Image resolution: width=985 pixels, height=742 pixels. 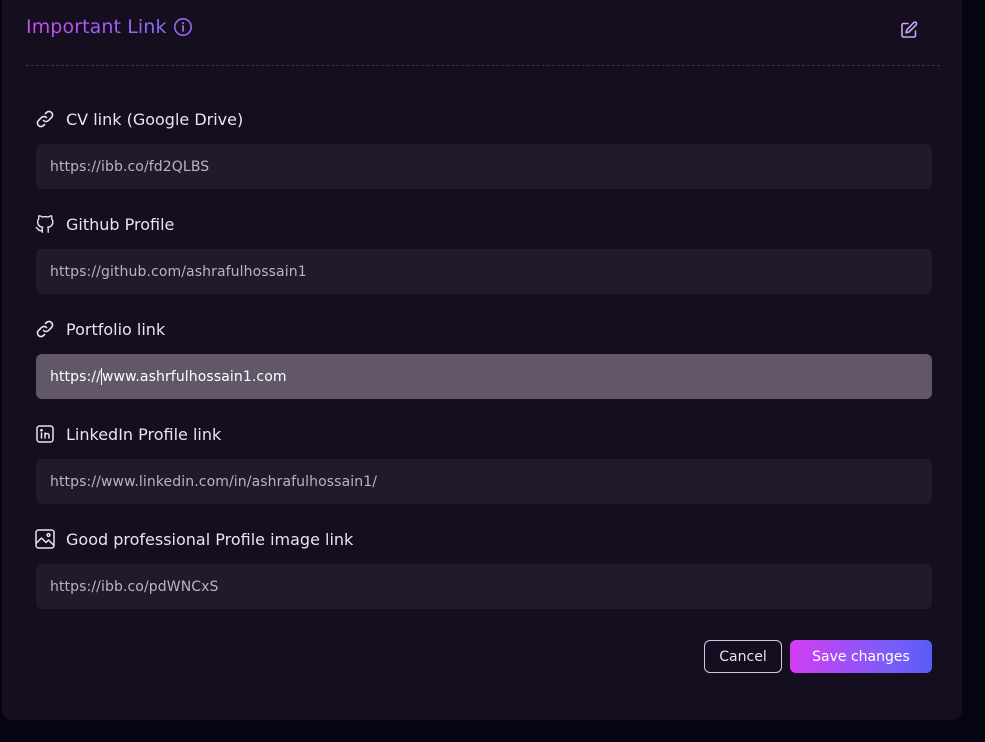 I want to click on cancel-button: Cancel, so click(x=743, y=656).